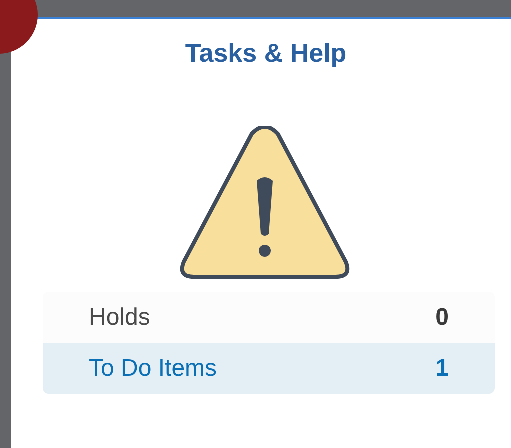  Describe the element at coordinates (266, 53) in the screenshot. I see `card-title: Tasks & Help` at that location.